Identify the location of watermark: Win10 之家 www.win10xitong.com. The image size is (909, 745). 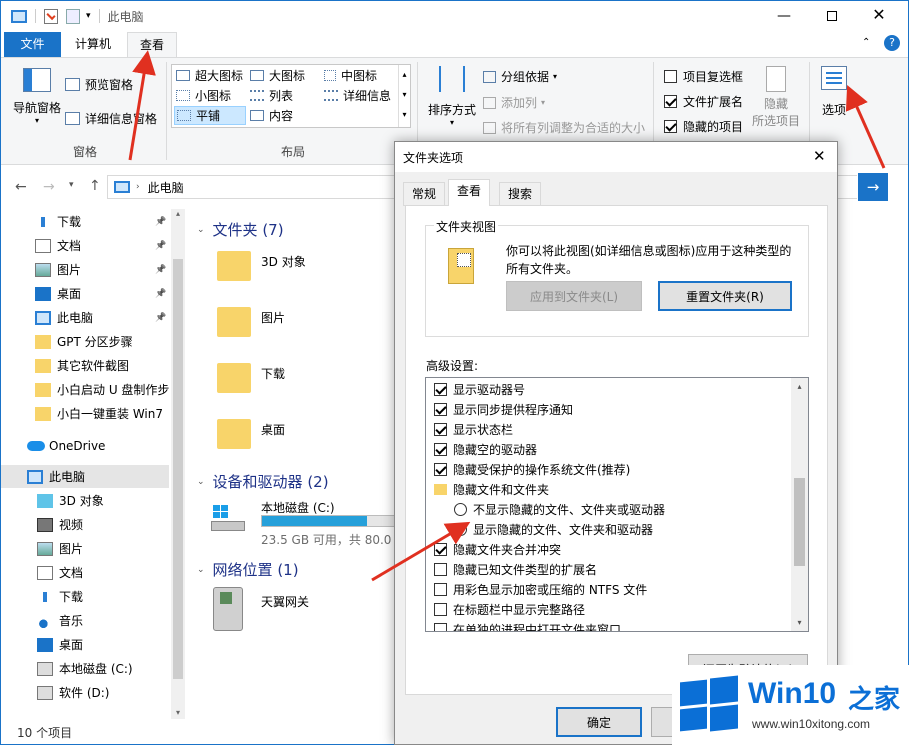
(790, 705).